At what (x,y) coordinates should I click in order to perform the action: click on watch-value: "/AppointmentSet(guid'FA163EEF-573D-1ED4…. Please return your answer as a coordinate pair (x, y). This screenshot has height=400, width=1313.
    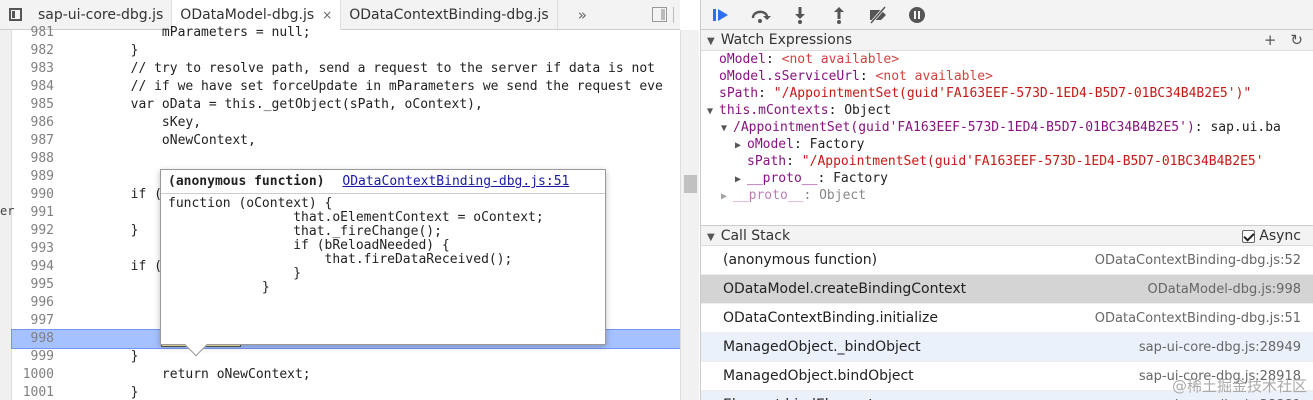
    Looking at the image, I should click on (1032, 161).